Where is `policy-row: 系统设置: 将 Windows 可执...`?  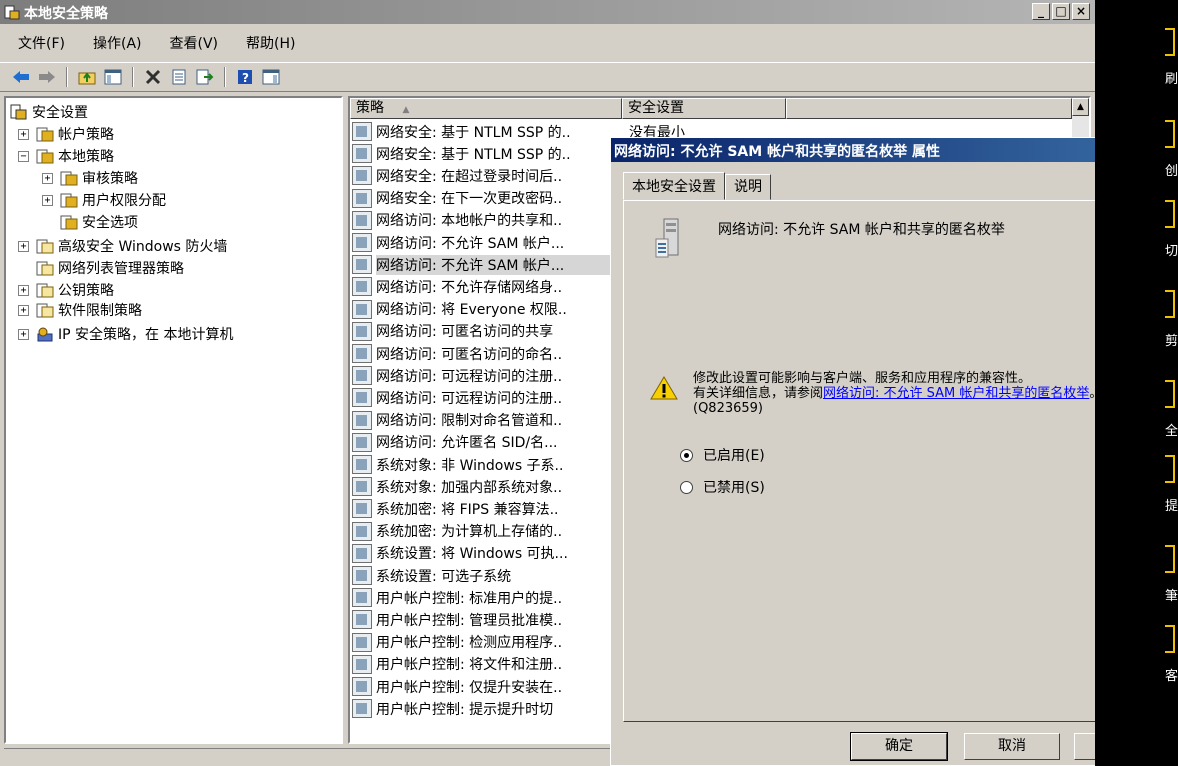
policy-row: 系统设置: 将 Windows 可执... is located at coordinates (484, 553).